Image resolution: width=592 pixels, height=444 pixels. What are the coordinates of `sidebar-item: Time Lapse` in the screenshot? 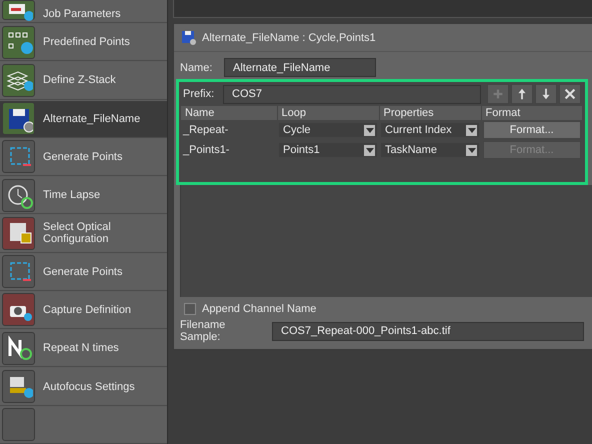 It's located at (83, 195).